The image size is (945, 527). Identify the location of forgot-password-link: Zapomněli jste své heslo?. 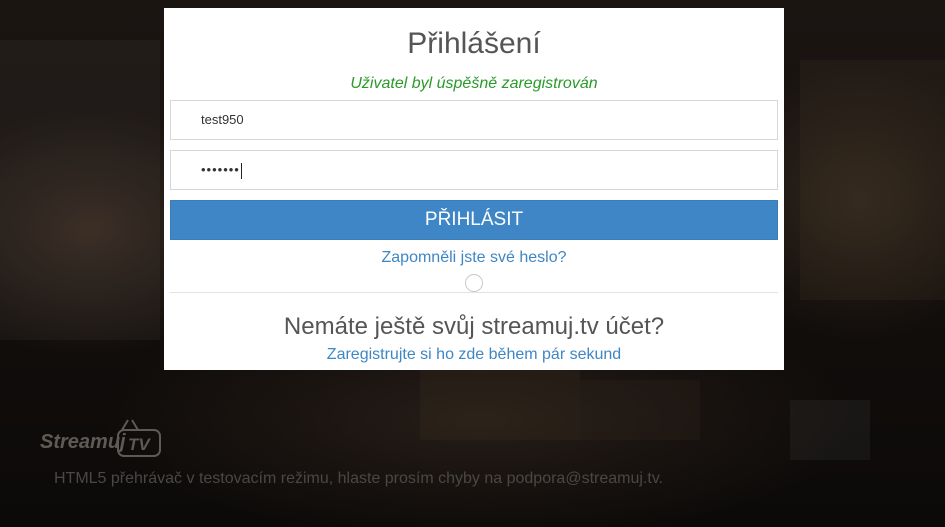
(474, 258).